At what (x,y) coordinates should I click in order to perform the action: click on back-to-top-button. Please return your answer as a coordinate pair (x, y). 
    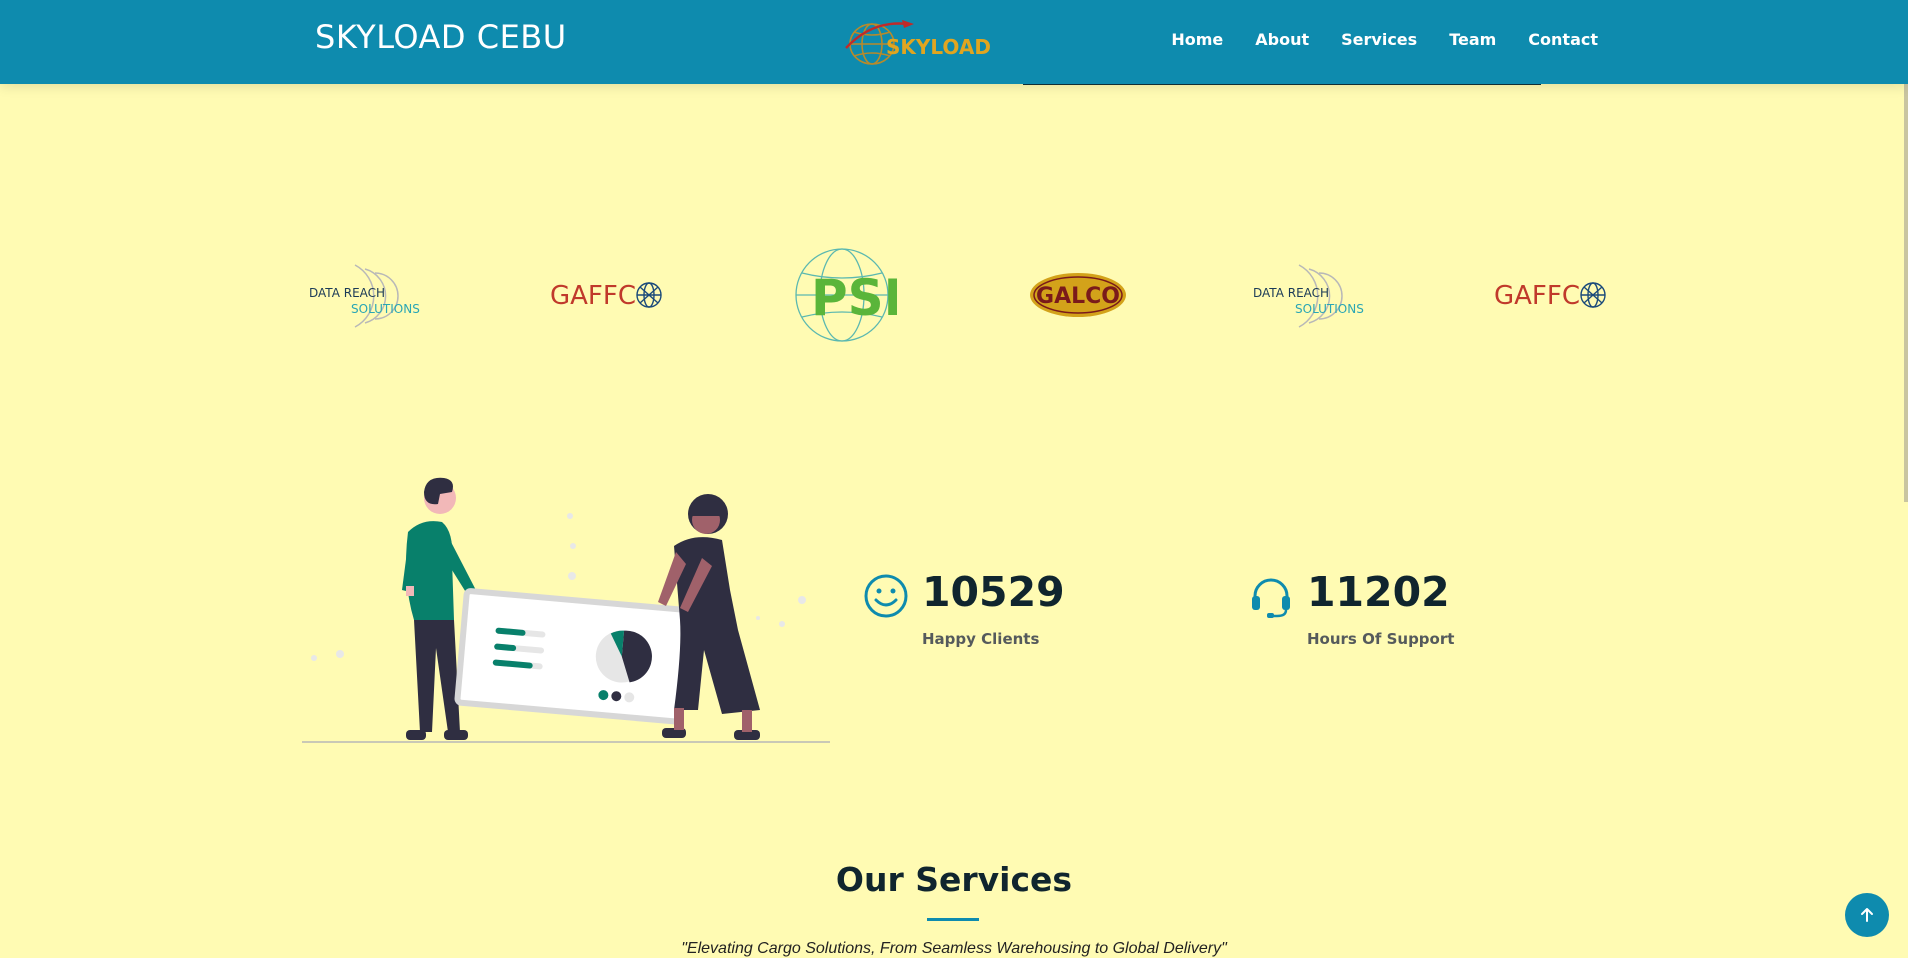
    Looking at the image, I should click on (1867, 915).